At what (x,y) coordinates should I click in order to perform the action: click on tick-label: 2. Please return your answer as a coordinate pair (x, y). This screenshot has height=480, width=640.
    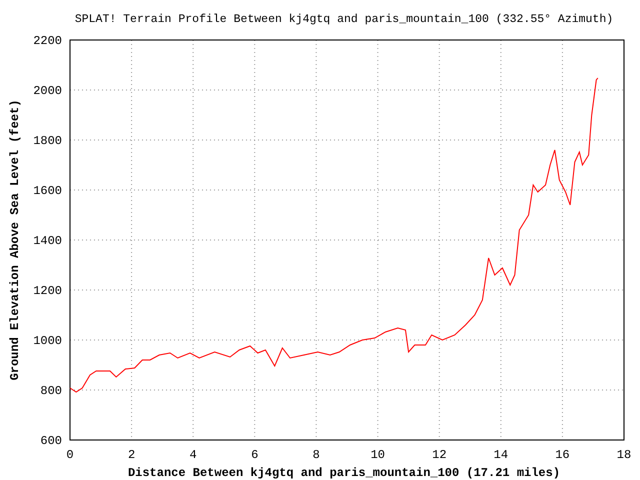
    Looking at the image, I should click on (132, 455).